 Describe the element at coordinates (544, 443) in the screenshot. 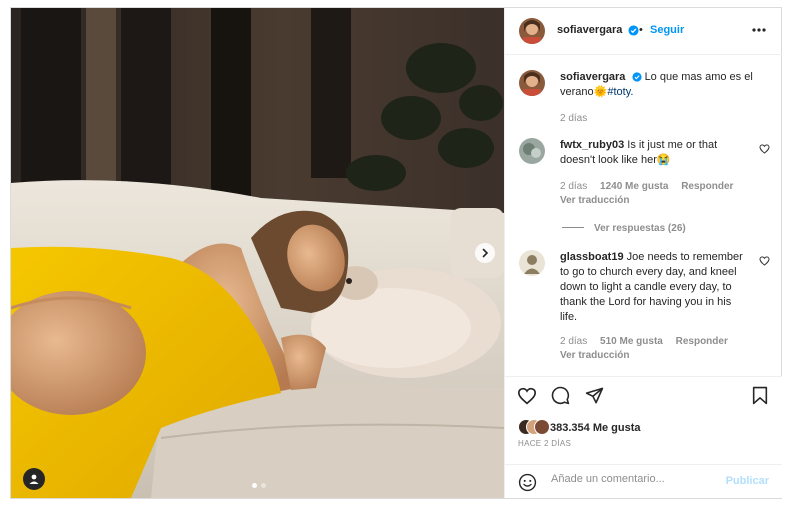

I see `post-time-ago: HACE 2 DÍAS` at that location.